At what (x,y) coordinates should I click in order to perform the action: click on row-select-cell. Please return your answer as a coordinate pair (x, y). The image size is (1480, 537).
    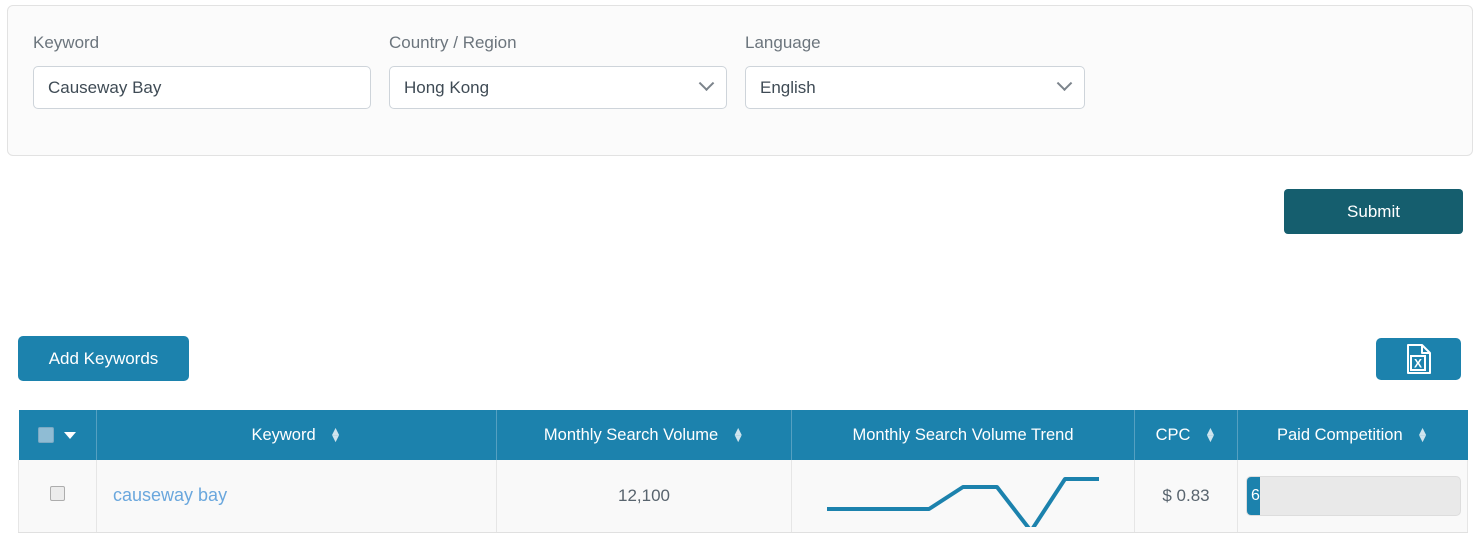
    Looking at the image, I should click on (57, 496).